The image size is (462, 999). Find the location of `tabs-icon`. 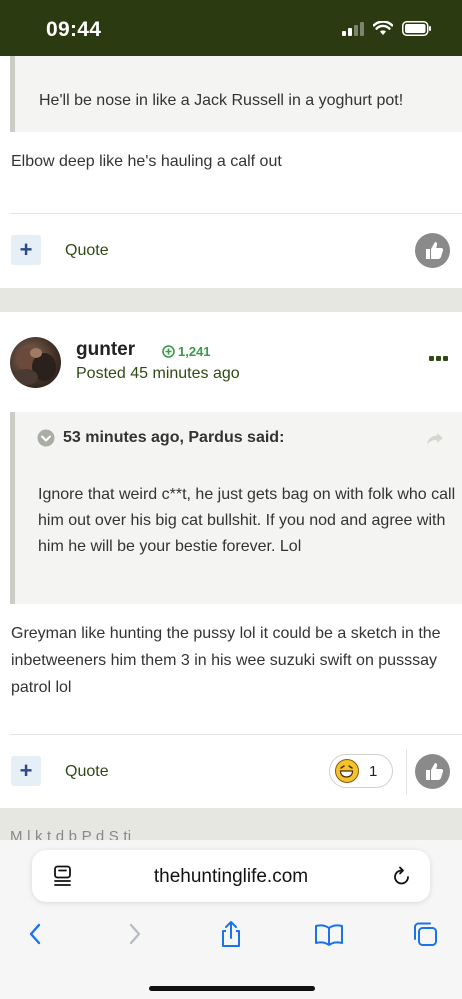

tabs-icon is located at coordinates (425, 934).